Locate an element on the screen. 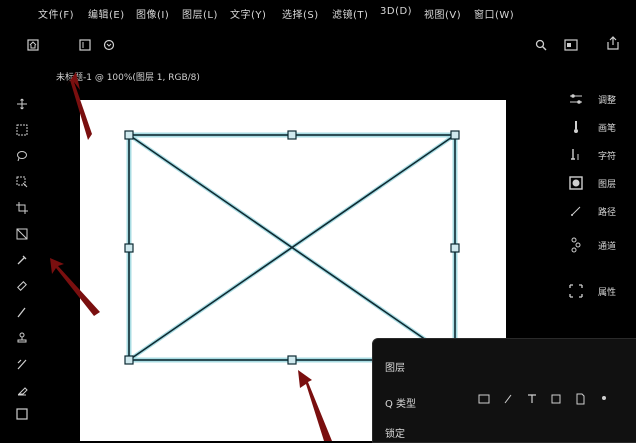 The height and width of the screenshot is (443, 636). annotation-arrow-handle is located at coordinates (315, 405).